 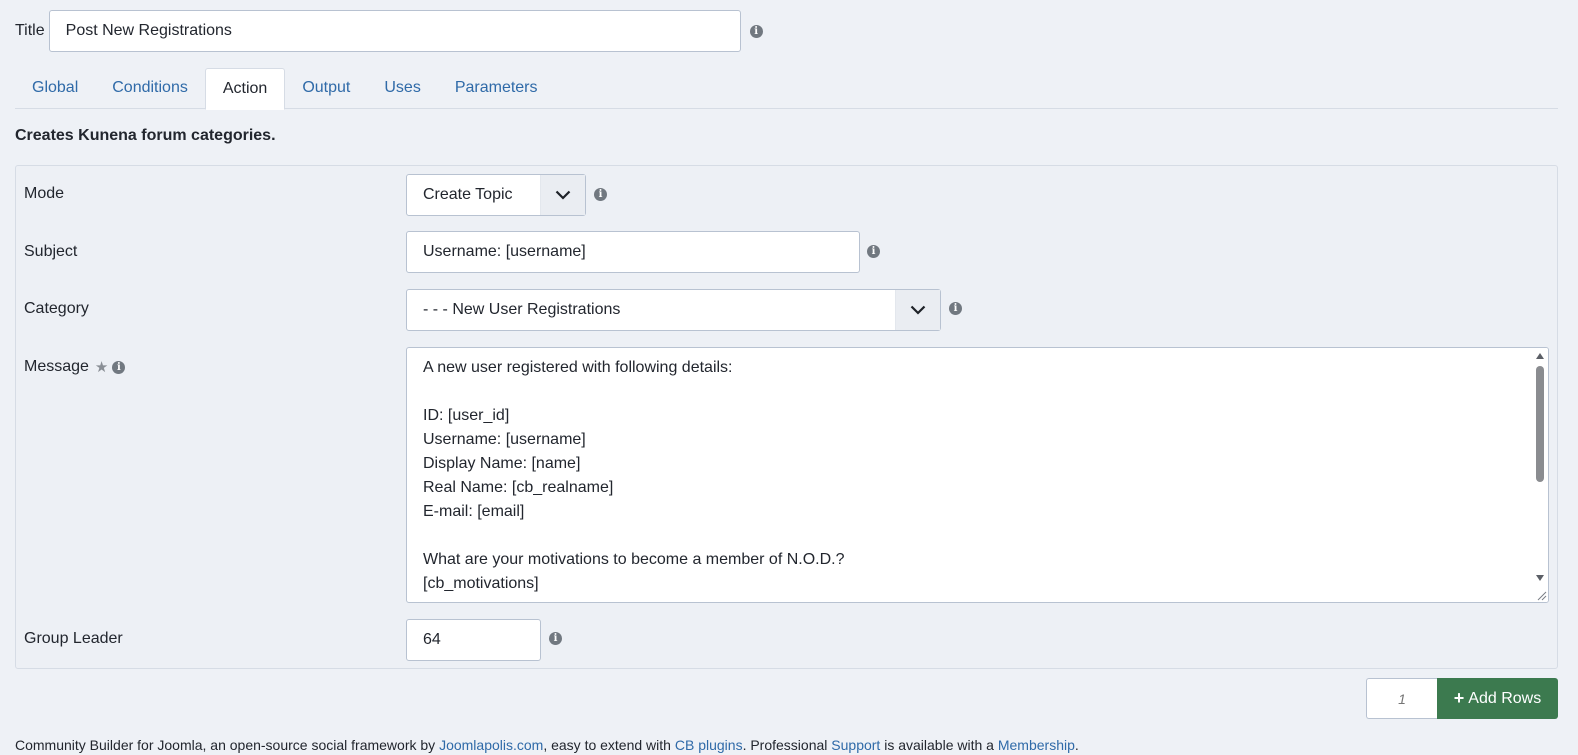 I want to click on footer-text: is available with a, so click(x=939, y=745).